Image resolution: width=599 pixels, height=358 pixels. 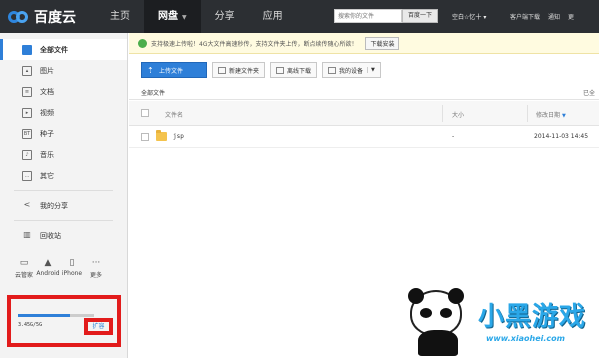 What do you see at coordinates (27, 112) in the screenshot?
I see `video-icon: ▸` at bounding box center [27, 112].